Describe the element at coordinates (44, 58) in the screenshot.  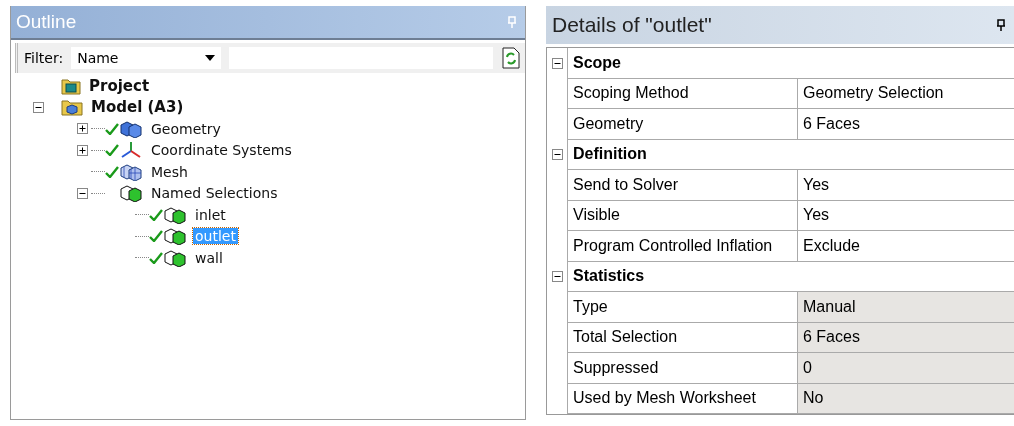
I see `filter-label: Filter:` at that location.